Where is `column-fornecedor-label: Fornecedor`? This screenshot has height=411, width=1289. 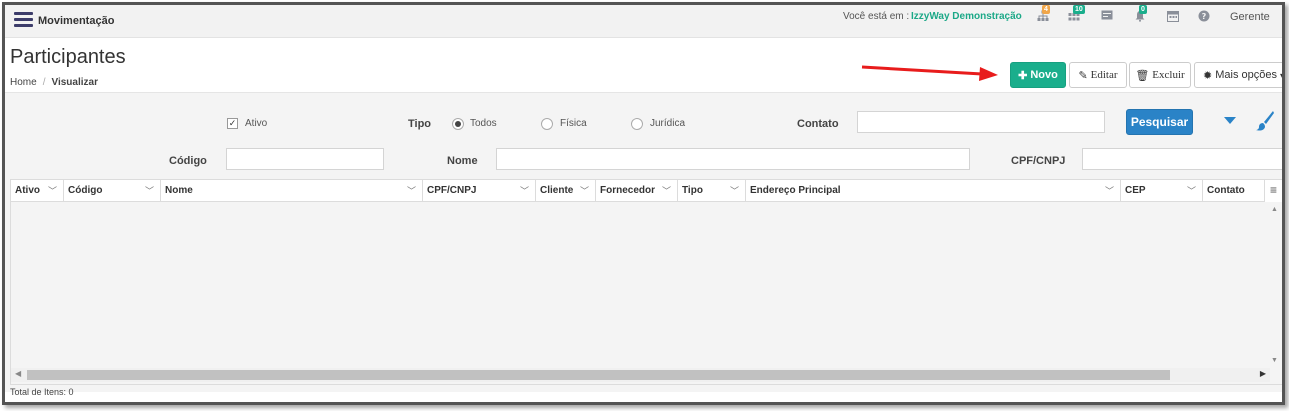
column-fornecedor-label: Fornecedor is located at coordinates (628, 190).